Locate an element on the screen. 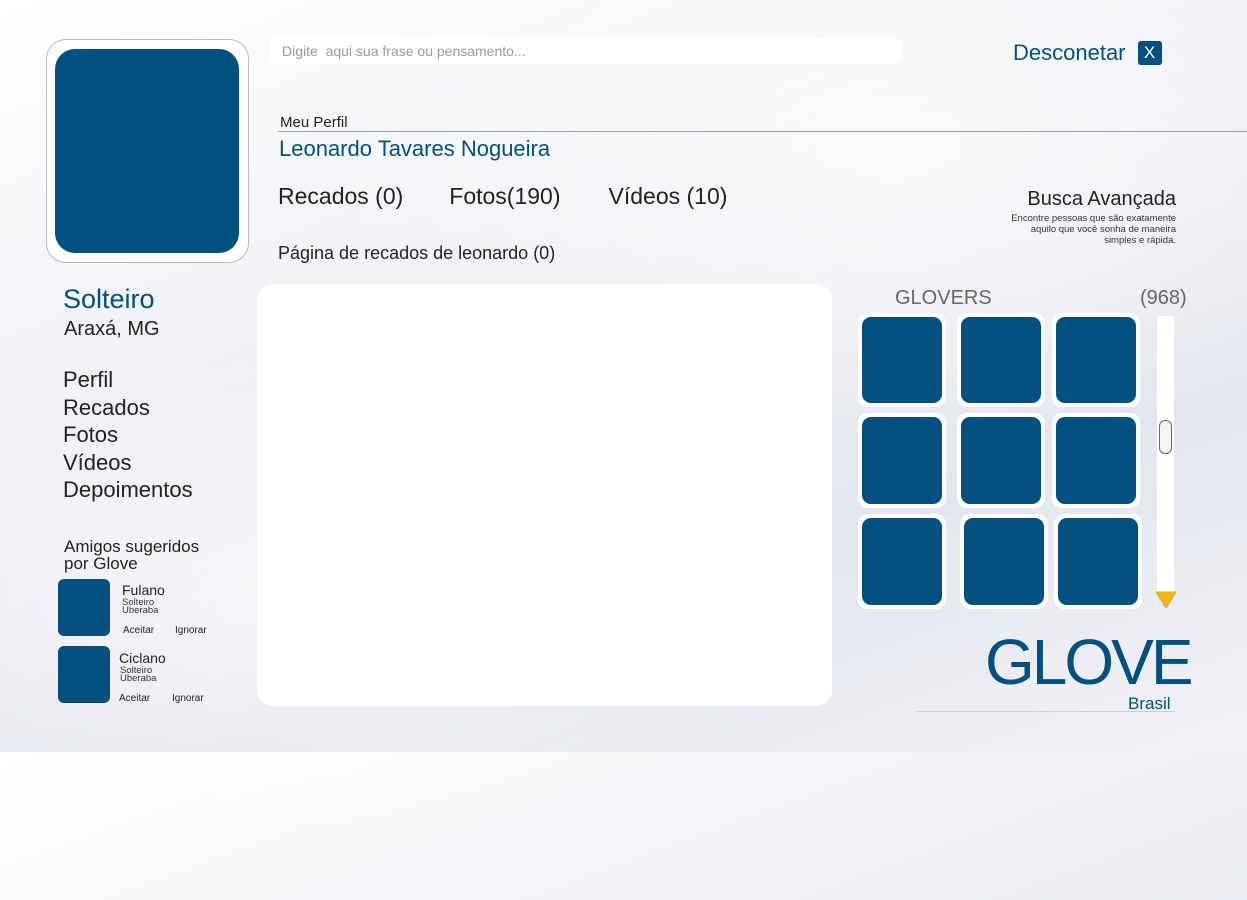 This screenshot has width=1247, height=900. section-label: Meu Perfil is located at coordinates (314, 122).